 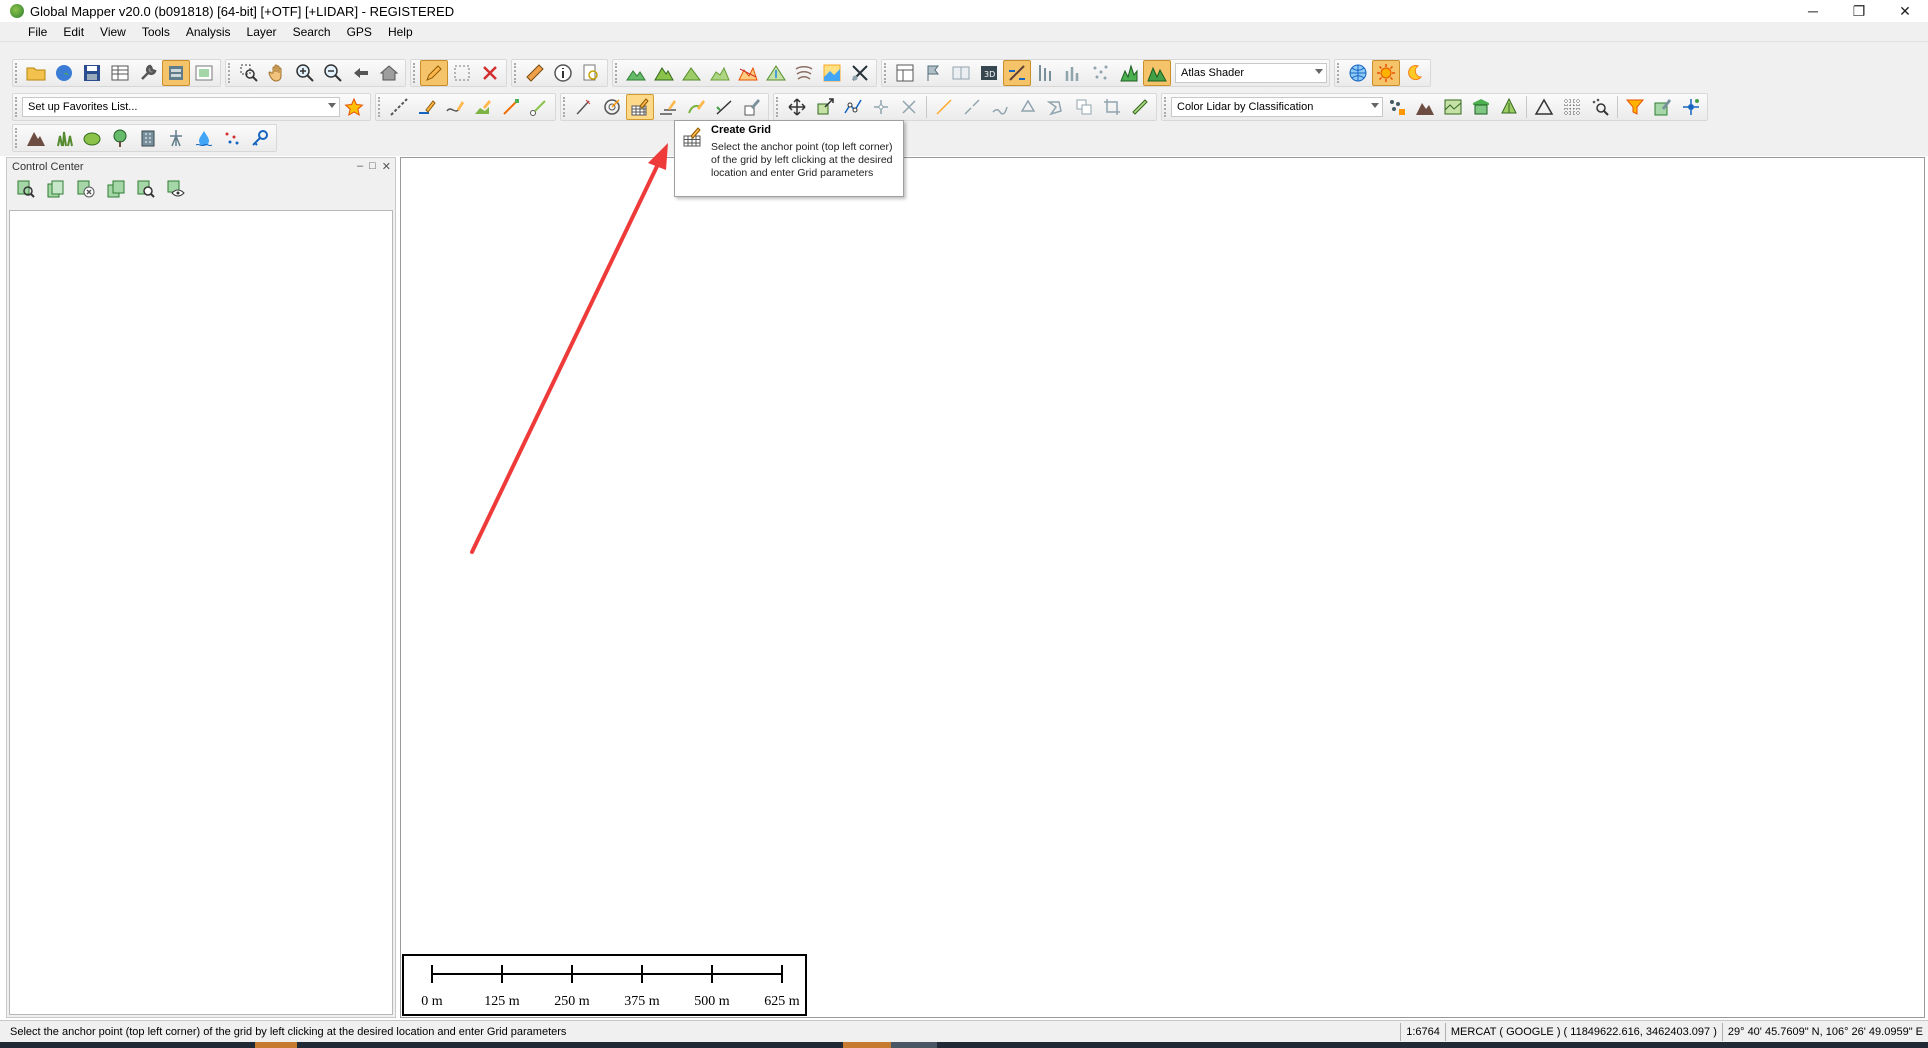 I want to click on layout-icon, so click(x=204, y=73).